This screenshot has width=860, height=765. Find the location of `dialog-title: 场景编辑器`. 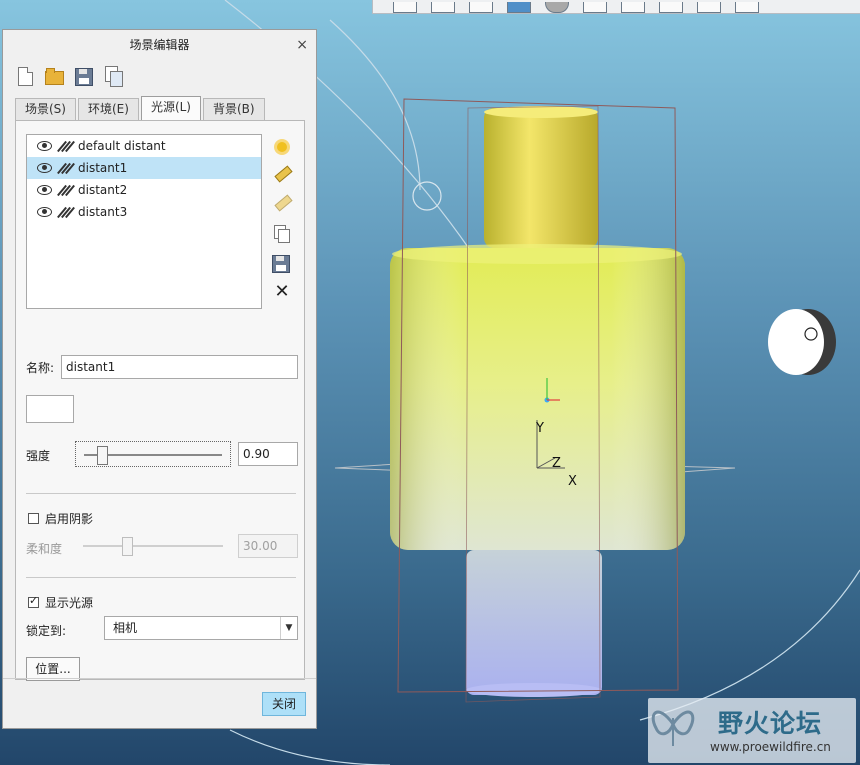

dialog-title: 场景编辑器 is located at coordinates (159, 45).